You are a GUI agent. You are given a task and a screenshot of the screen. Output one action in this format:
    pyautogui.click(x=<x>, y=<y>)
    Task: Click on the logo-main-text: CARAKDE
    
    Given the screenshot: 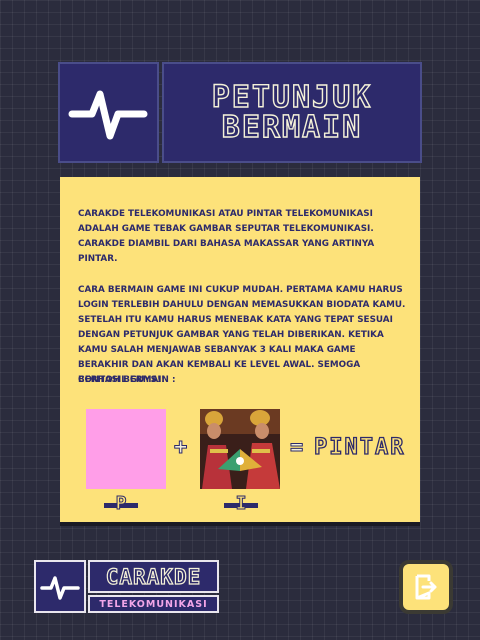 What is the action you would take?
    pyautogui.click(x=153, y=576)
    